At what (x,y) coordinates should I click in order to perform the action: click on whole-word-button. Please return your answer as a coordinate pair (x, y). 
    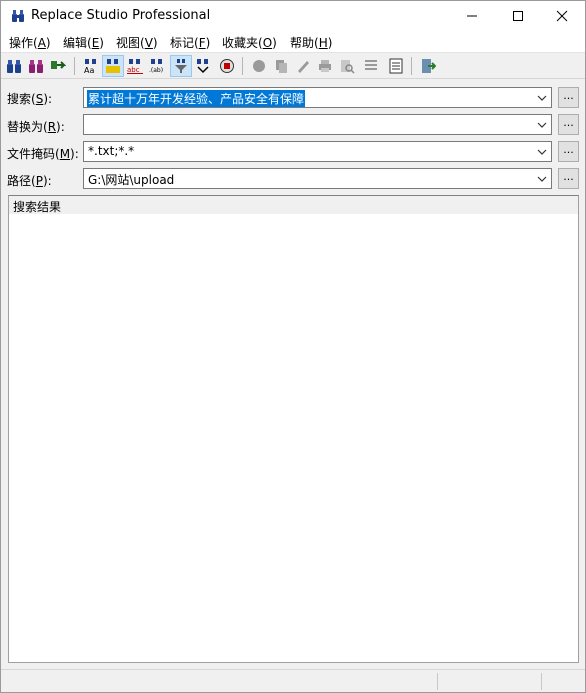
    Looking at the image, I should click on (113, 66).